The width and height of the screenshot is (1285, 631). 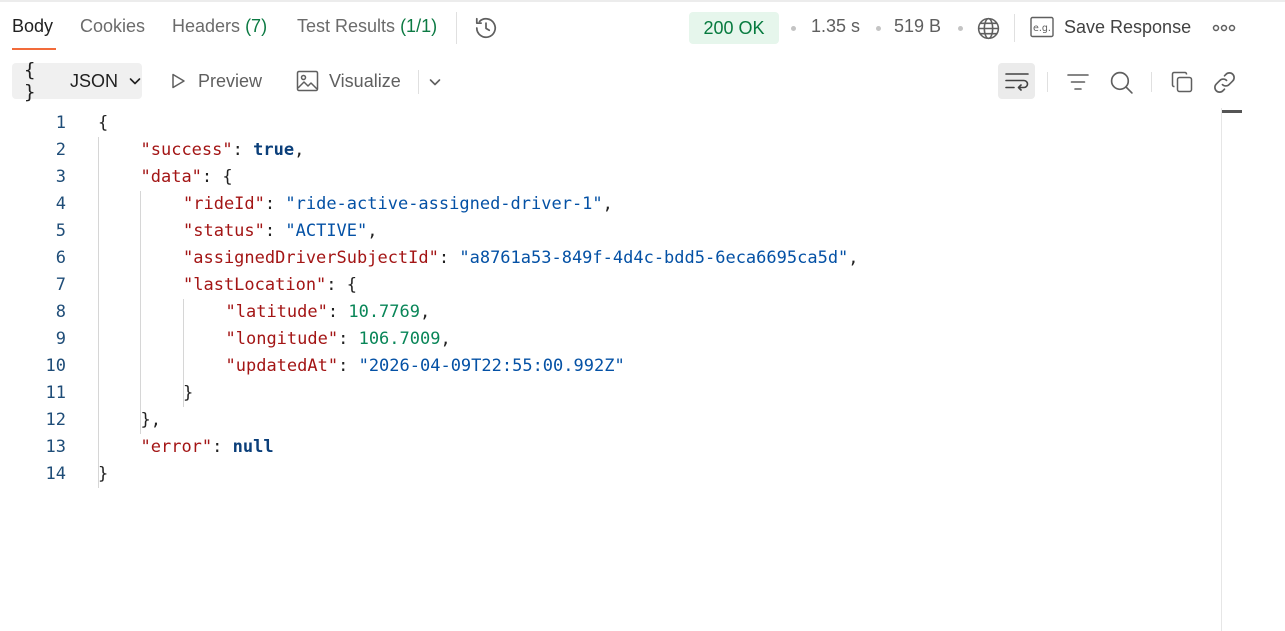 I want to click on filter-button, so click(x=1078, y=82).